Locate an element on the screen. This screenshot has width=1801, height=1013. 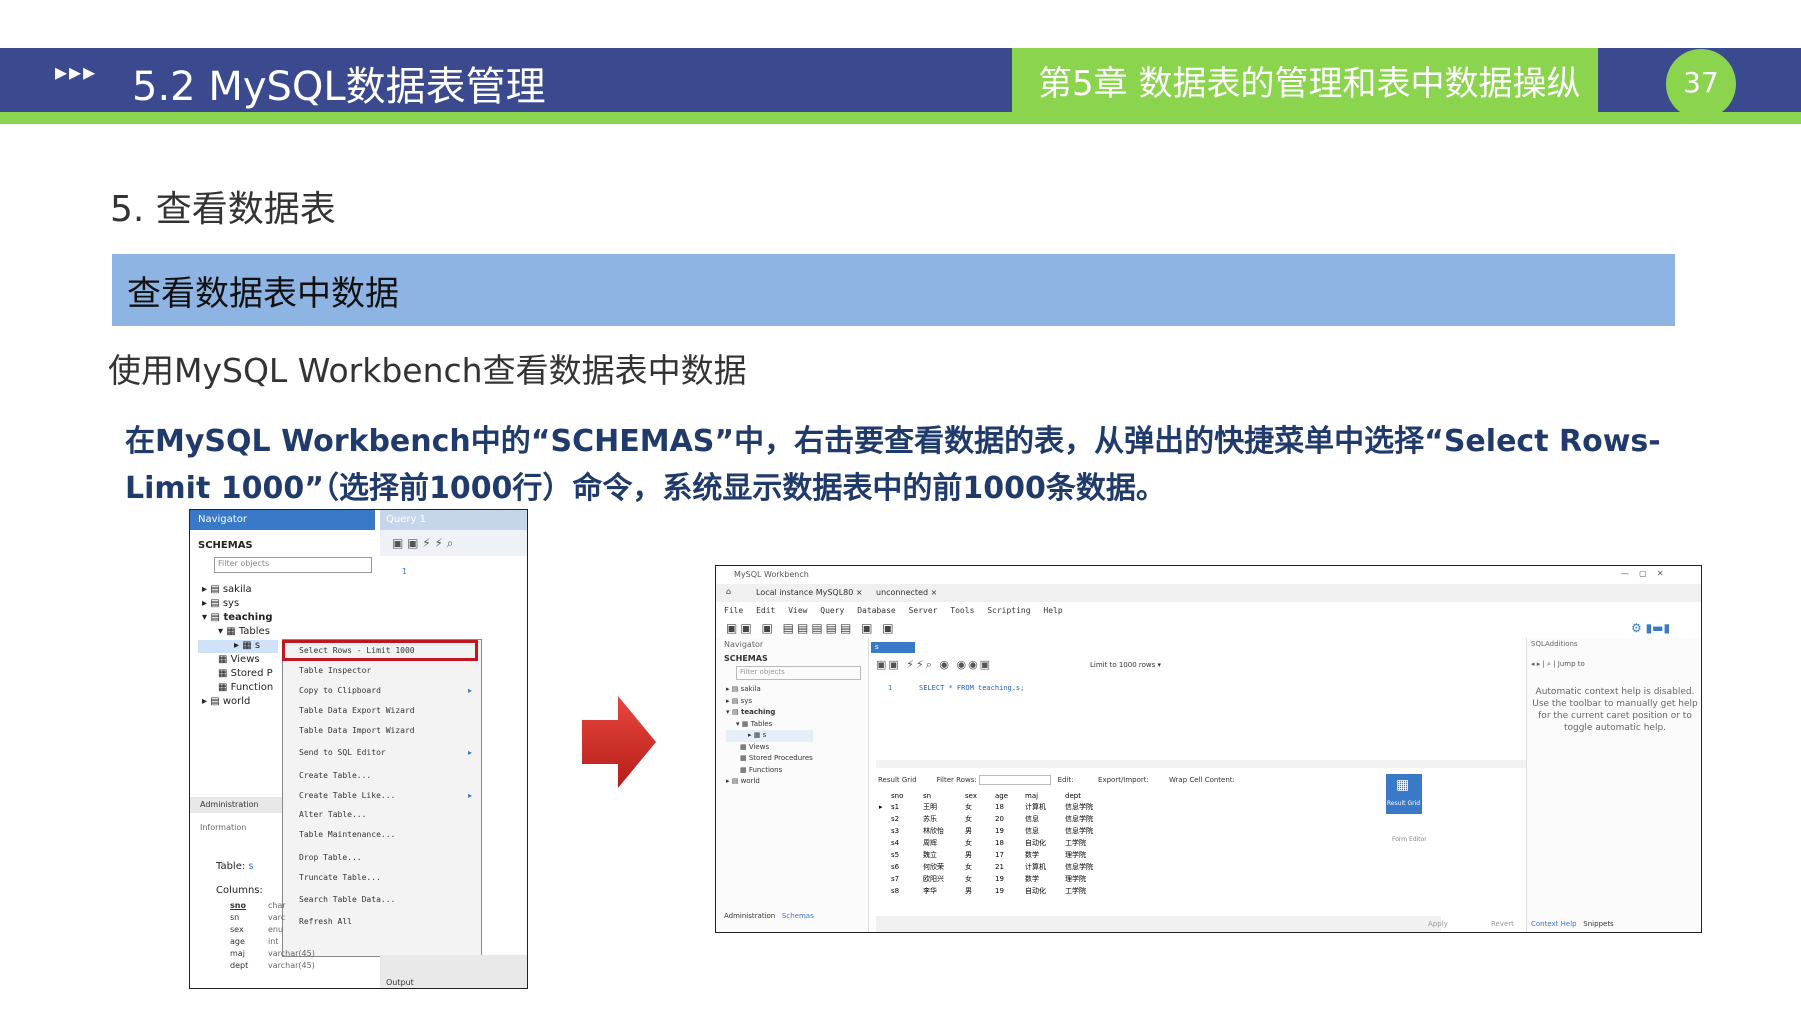
column-header: dept is located at coordinates (1087, 796).